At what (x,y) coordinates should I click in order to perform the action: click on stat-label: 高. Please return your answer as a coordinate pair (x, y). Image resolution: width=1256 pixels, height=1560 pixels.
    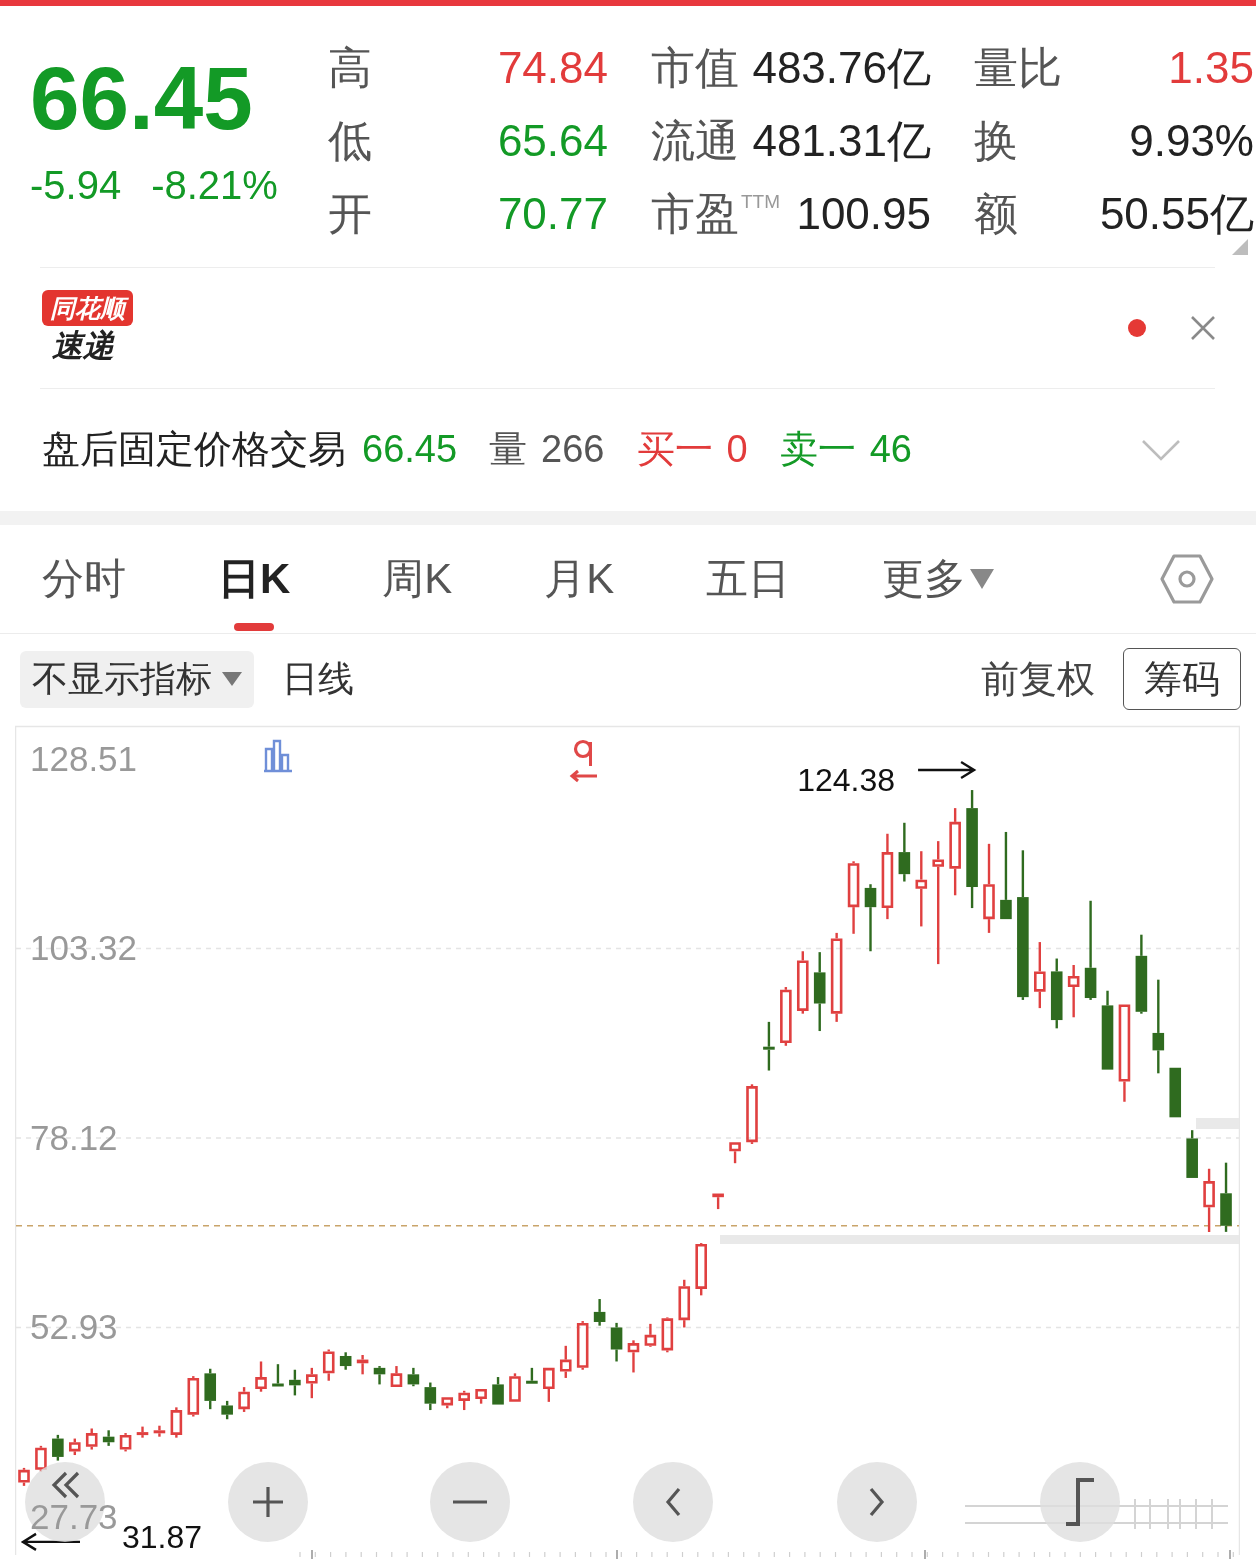
    Looking at the image, I should click on (350, 68).